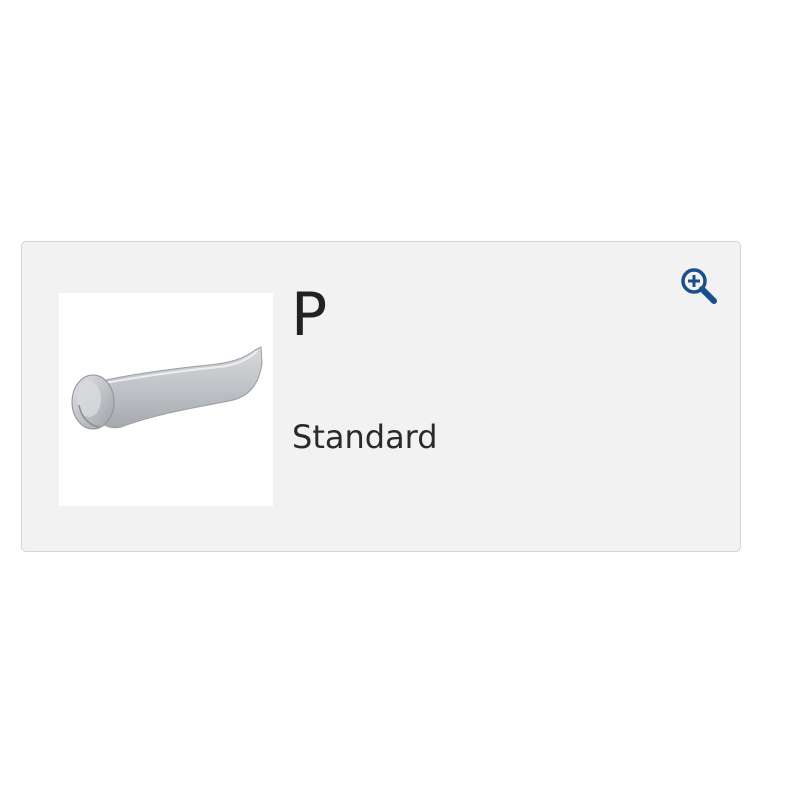  I want to click on product-description: Standard, so click(365, 437).